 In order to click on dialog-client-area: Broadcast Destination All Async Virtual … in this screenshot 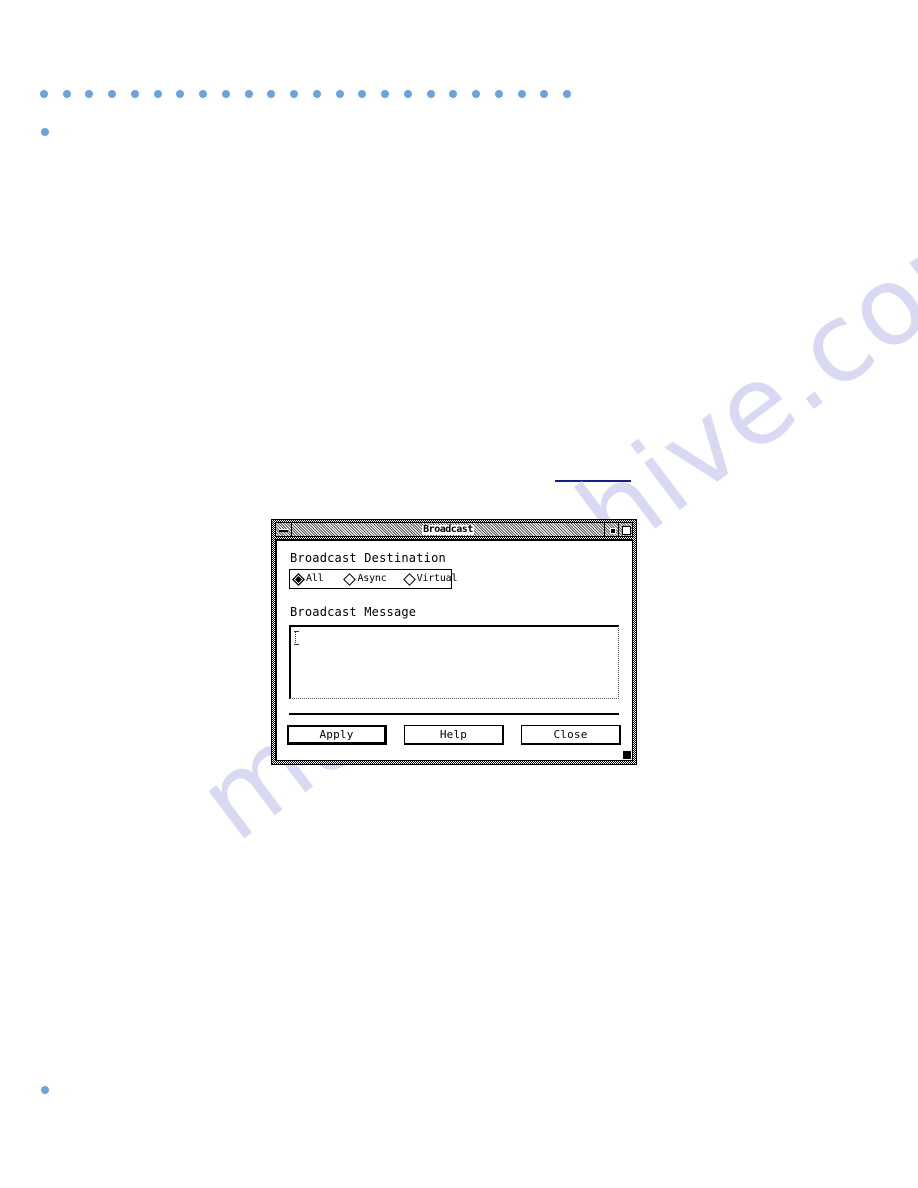, I will do `click(454, 650)`.